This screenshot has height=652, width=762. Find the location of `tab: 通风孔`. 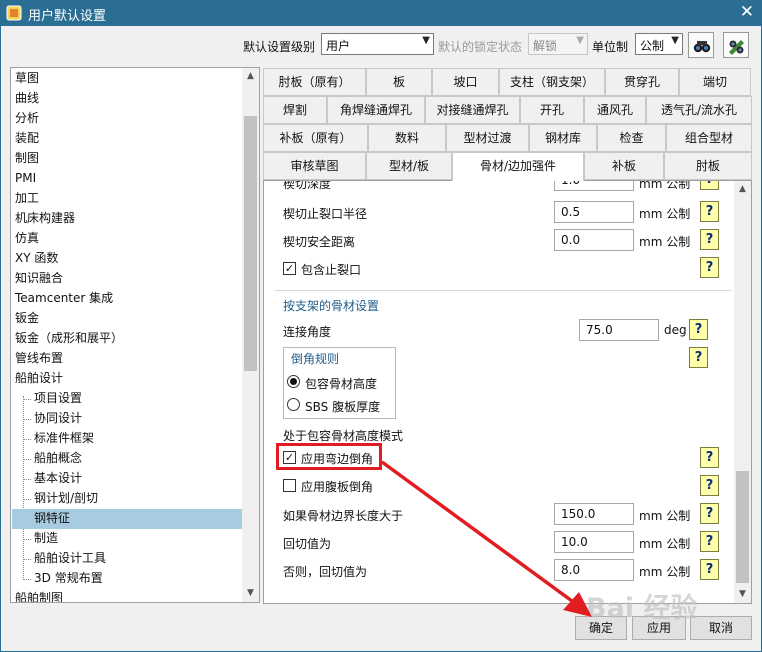

tab: 通风孔 is located at coordinates (615, 110).